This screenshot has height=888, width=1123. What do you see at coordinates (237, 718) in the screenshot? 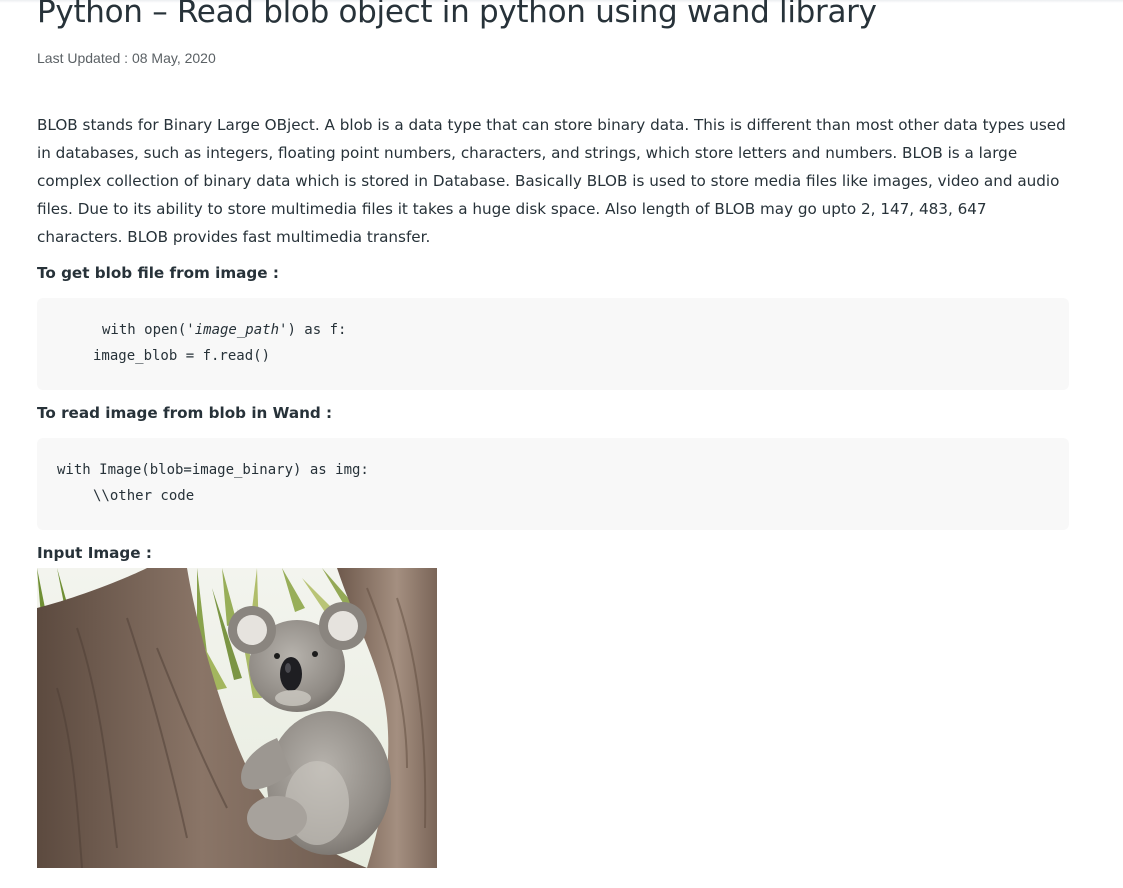
I see `koala-image` at bounding box center [237, 718].